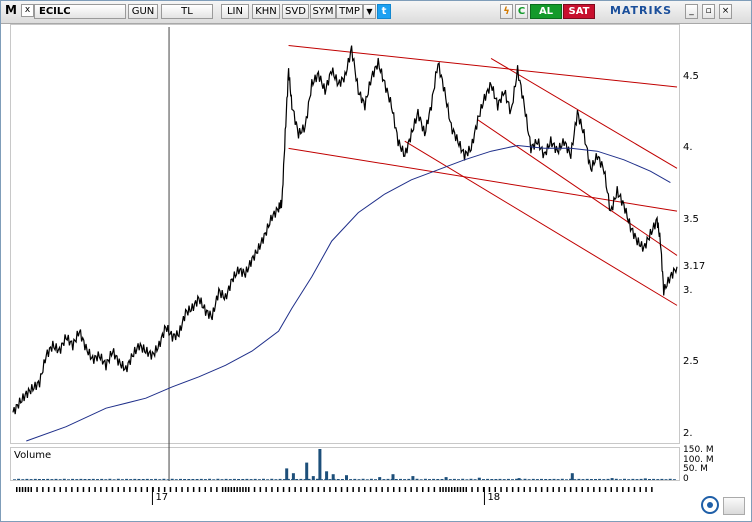 Image resolution: width=752 pixels, height=522 pixels. What do you see at coordinates (691, 76) in the screenshot?
I see `price-tick-label-0: 4.5` at bounding box center [691, 76].